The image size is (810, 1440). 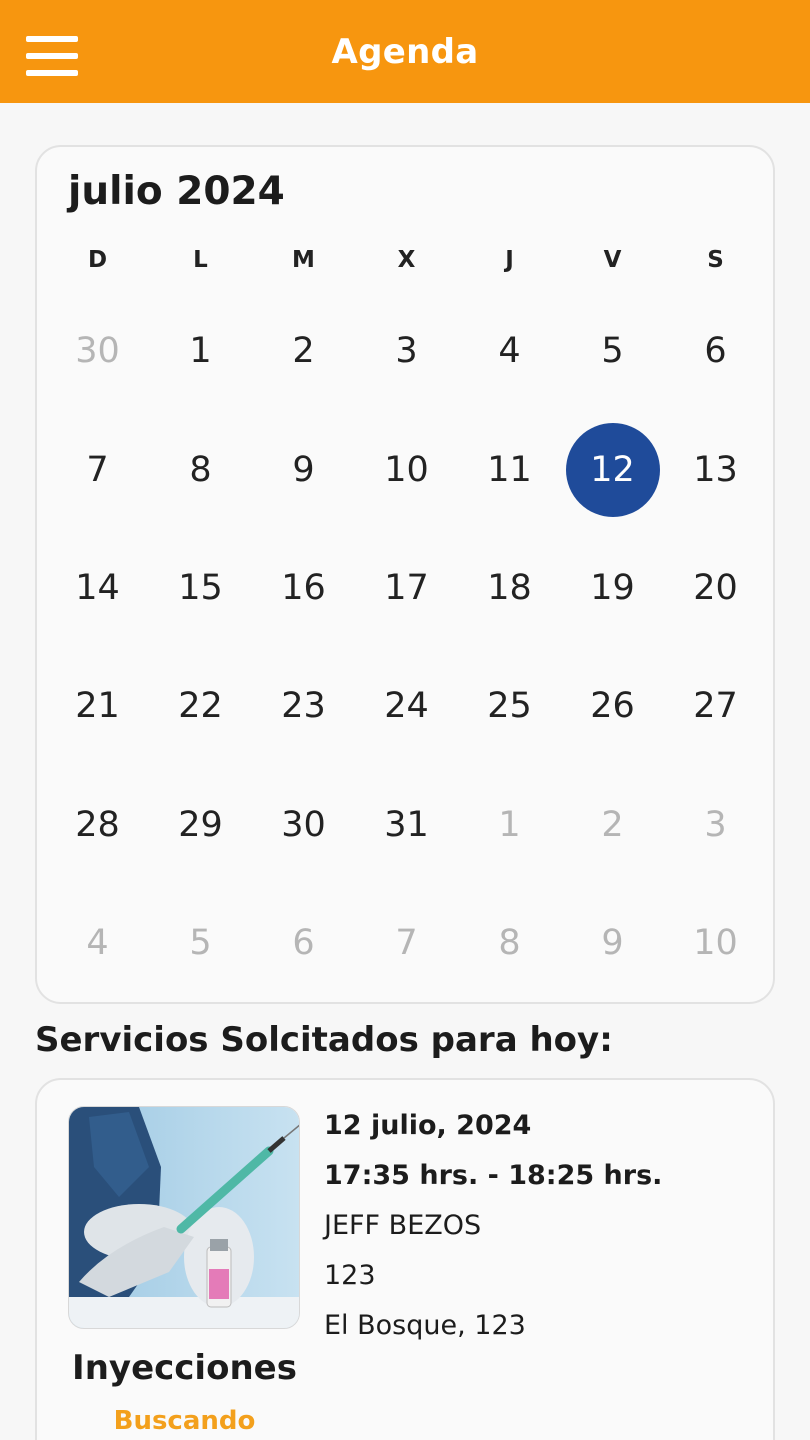 What do you see at coordinates (97, 588) in the screenshot?
I see `calendar-day: 14` at bounding box center [97, 588].